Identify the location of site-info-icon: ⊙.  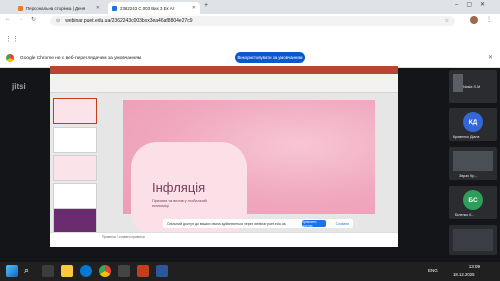
(58, 21).